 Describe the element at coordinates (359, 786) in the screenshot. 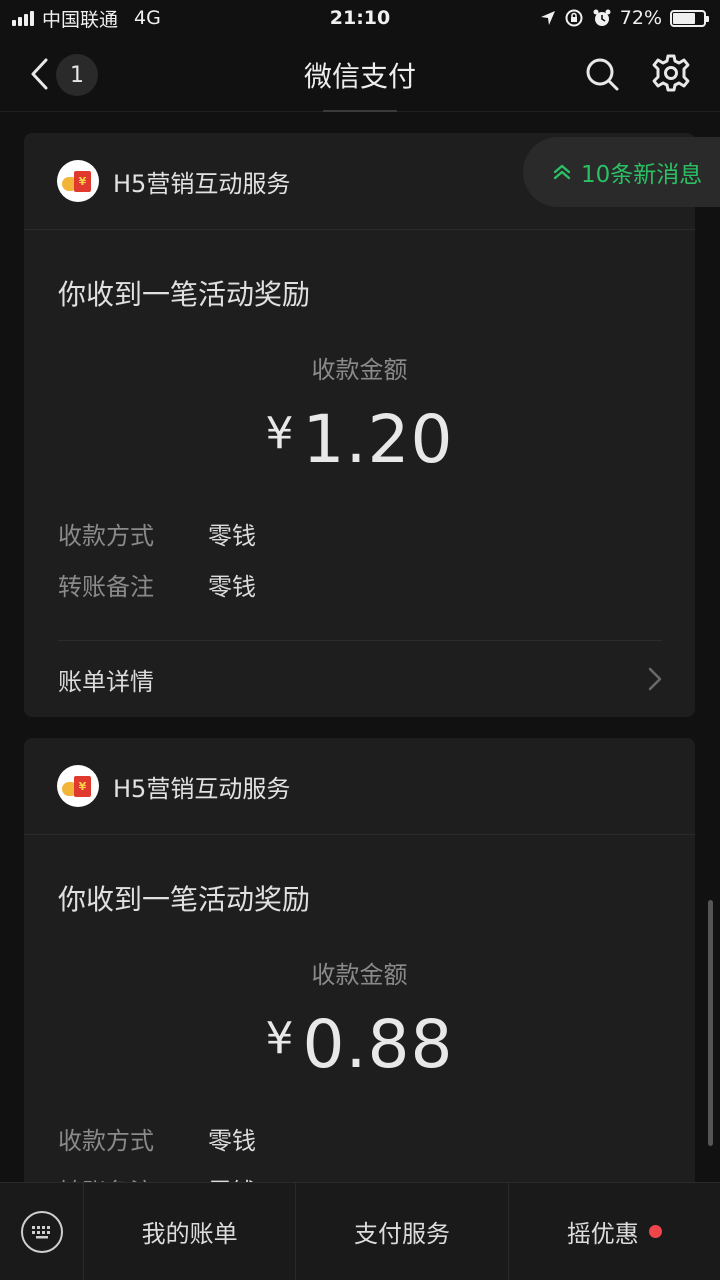

I see `card-header: ¥ H5营销互动服务` at that location.